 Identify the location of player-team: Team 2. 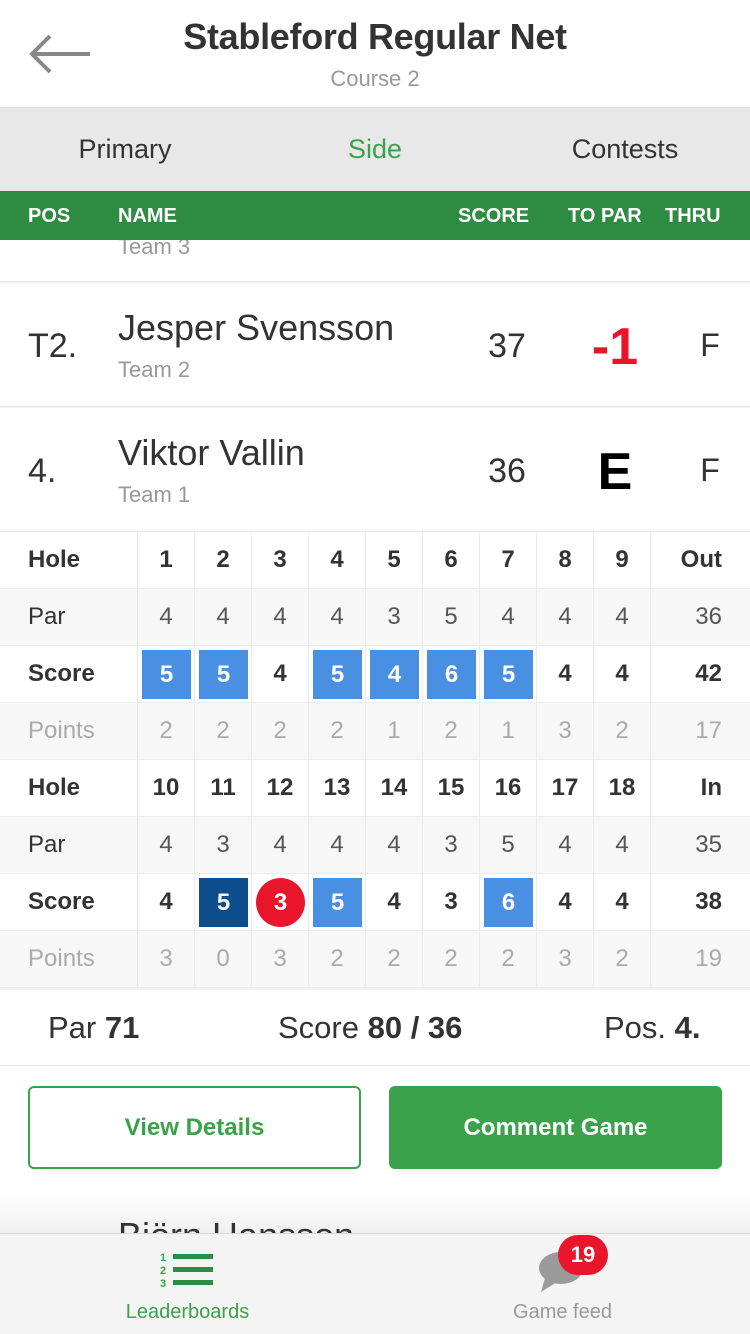
(154, 369).